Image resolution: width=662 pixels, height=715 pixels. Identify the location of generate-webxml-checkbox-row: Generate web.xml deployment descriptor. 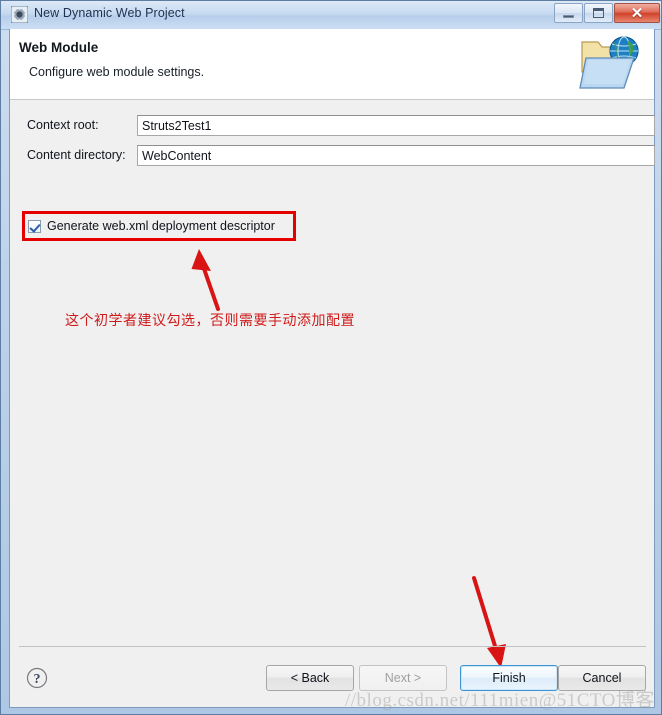
(151, 226).